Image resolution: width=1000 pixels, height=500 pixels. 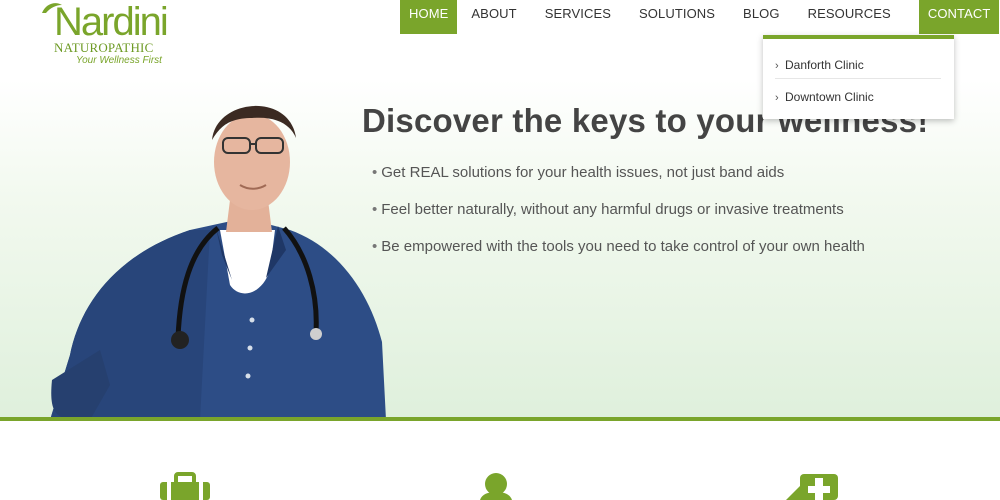 What do you see at coordinates (111, 22) in the screenshot?
I see `logo-name: Nardini` at bounding box center [111, 22].